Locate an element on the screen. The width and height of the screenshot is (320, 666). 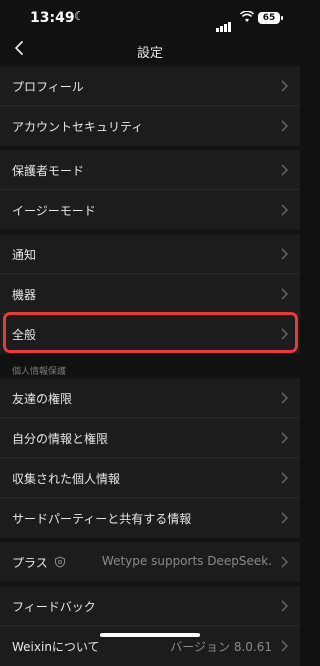
nav-bar: 設定 is located at coordinates (150, 50).